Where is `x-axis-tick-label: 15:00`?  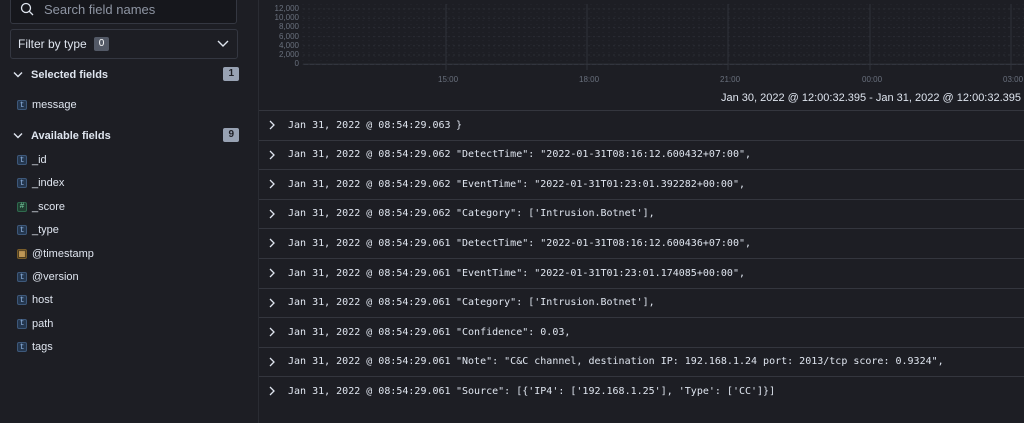 x-axis-tick-label: 15:00 is located at coordinates (448, 79).